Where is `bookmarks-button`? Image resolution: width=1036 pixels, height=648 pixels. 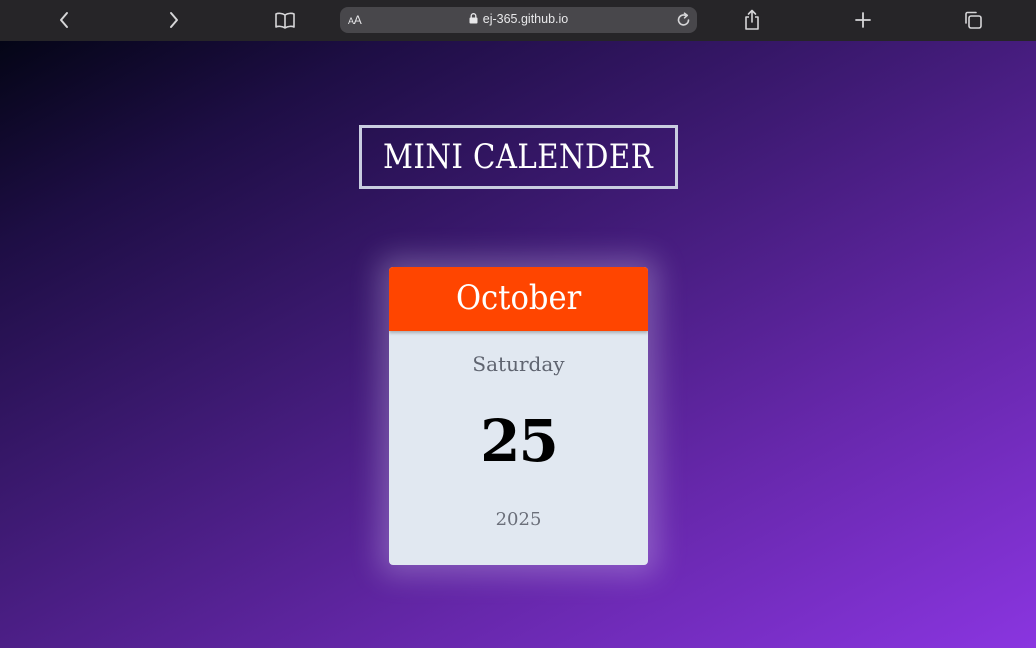
bookmarks-button is located at coordinates (285, 20).